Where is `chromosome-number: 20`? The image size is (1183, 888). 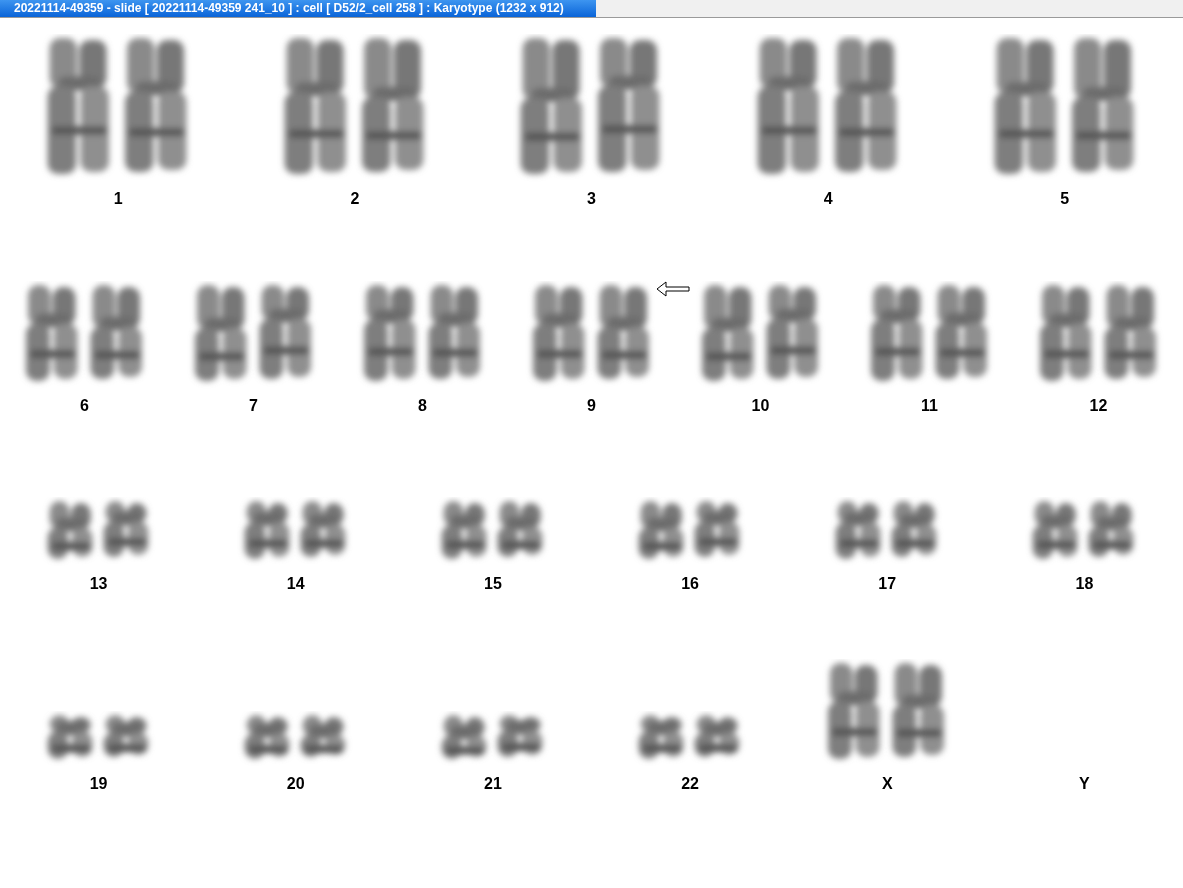
chromosome-number: 20 is located at coordinates (295, 784).